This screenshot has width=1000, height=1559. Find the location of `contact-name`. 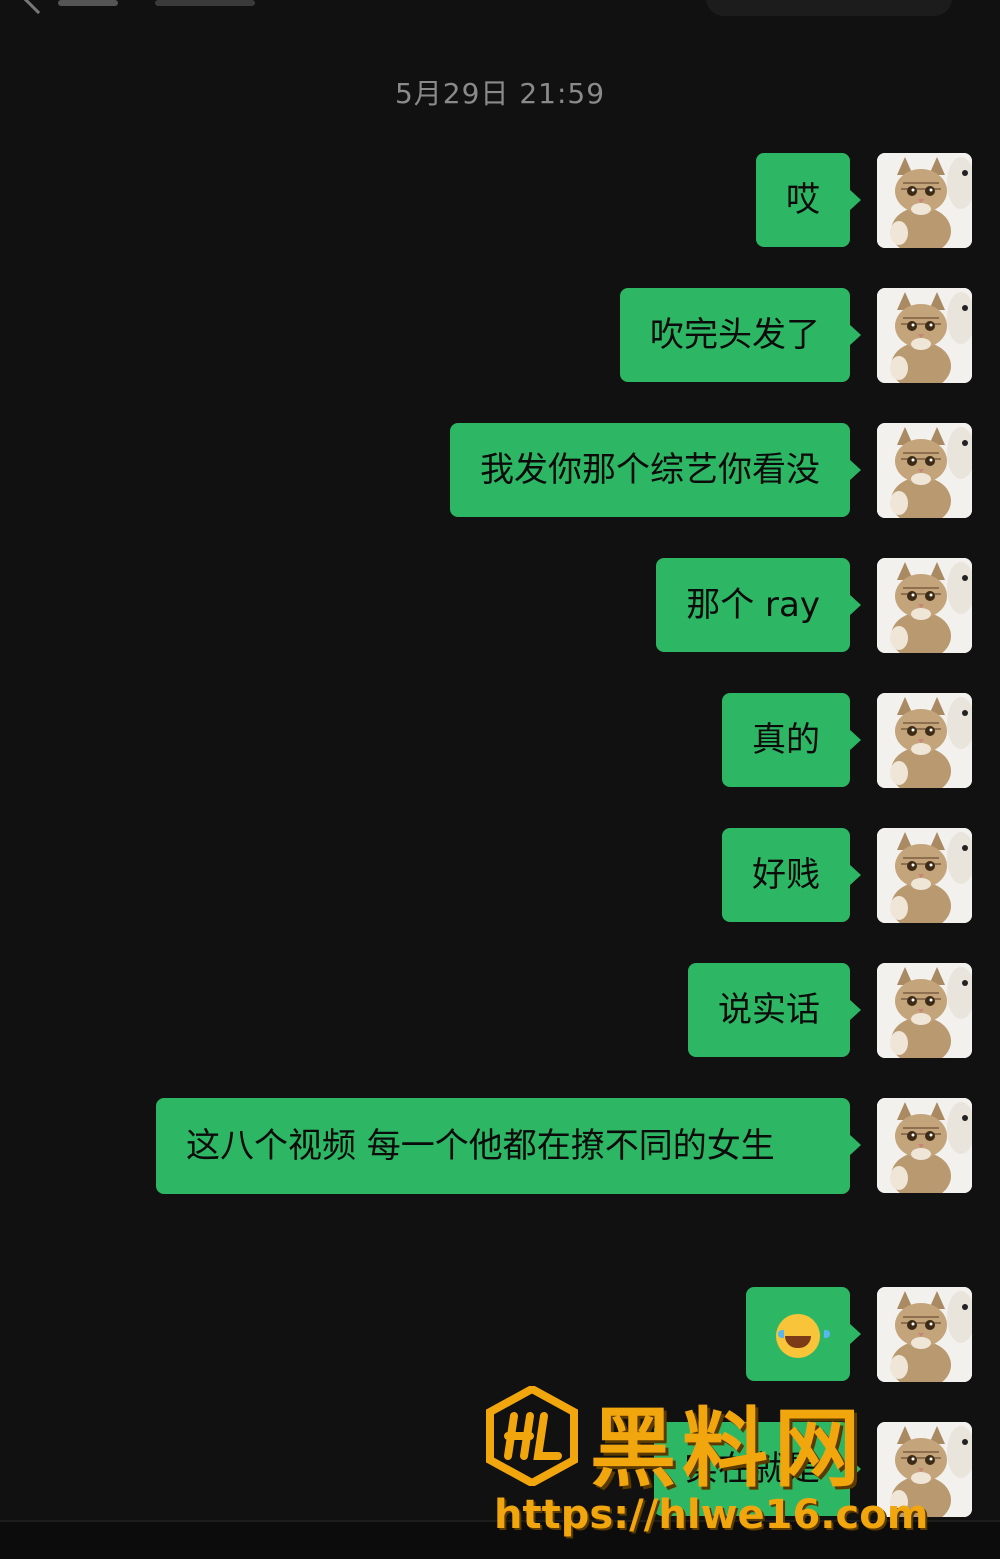

contact-name is located at coordinates (88, 3).